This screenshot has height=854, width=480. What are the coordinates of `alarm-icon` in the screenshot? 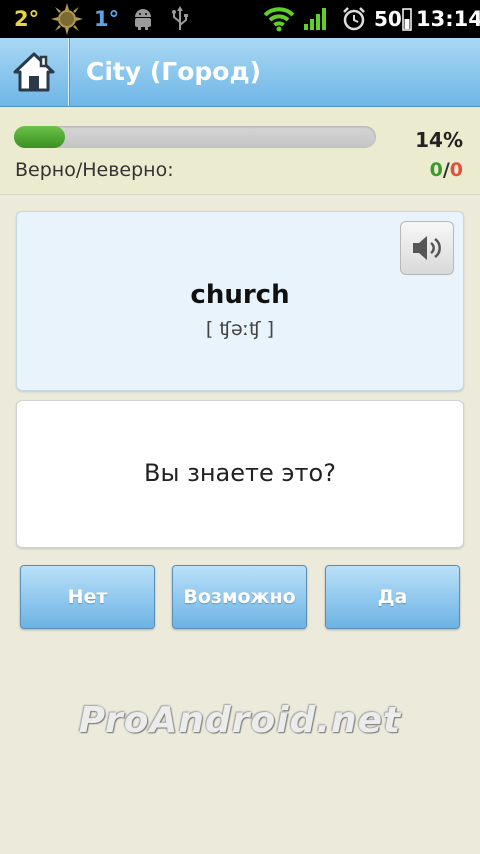 It's located at (354, 19).